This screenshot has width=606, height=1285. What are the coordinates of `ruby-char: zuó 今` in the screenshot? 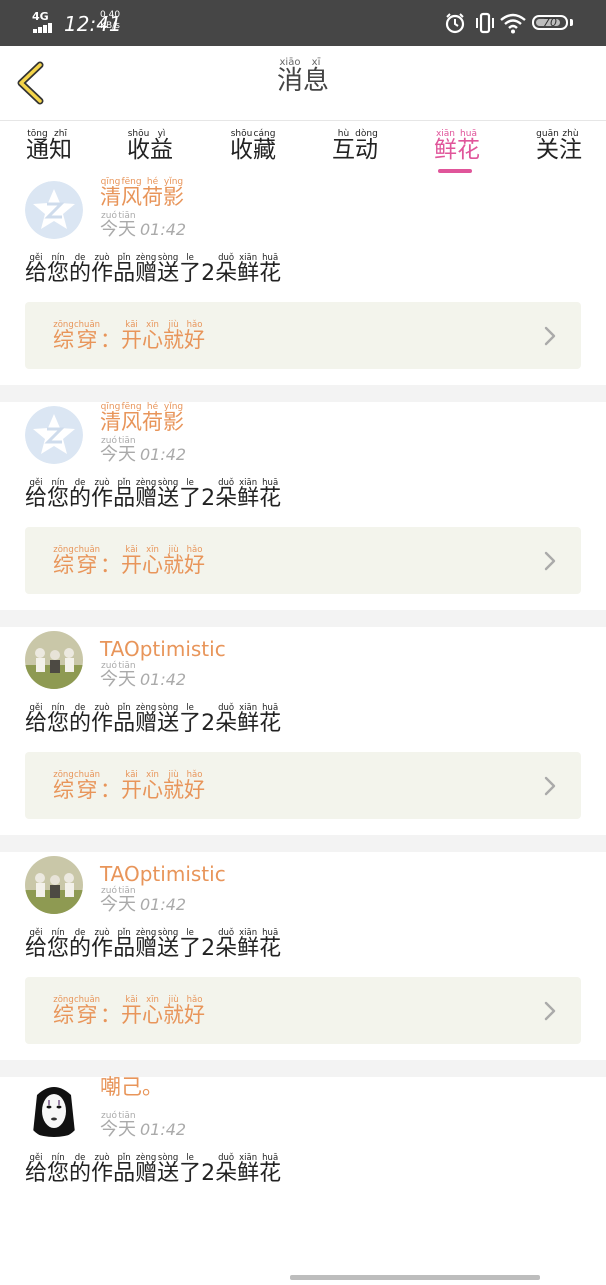 It's located at (109, 450).